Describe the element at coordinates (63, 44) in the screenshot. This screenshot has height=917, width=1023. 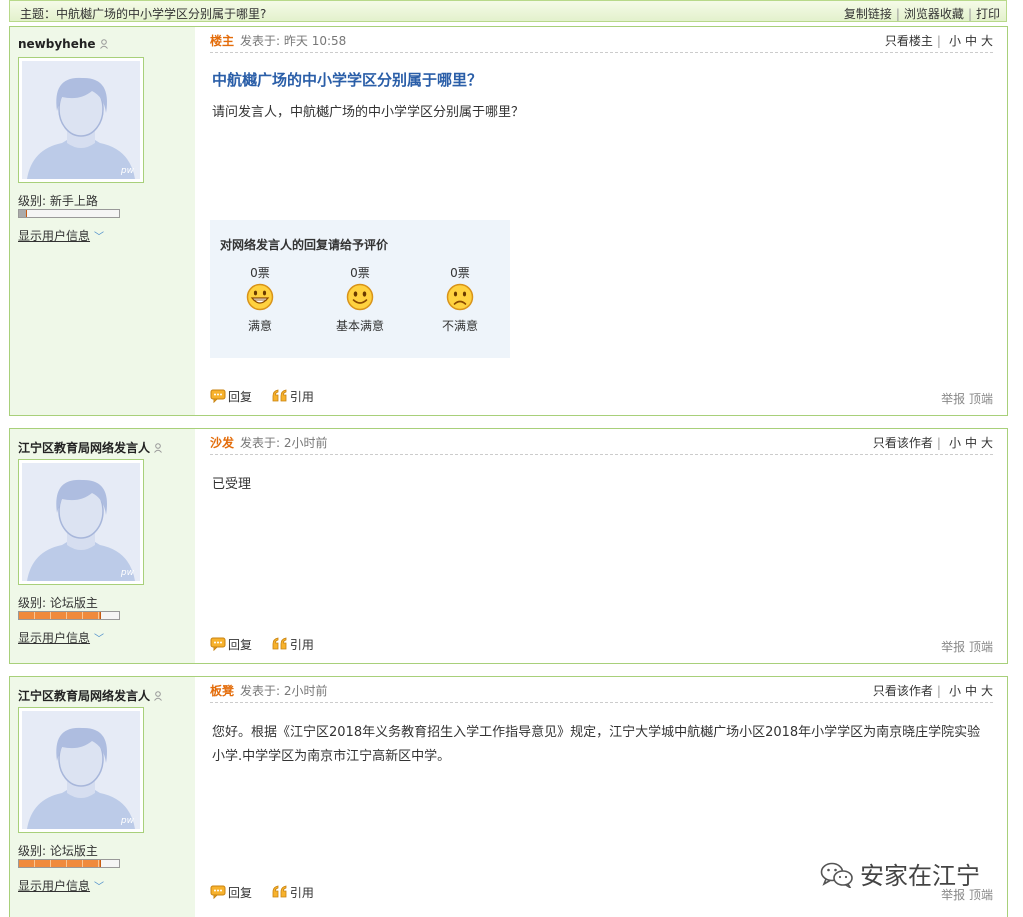
I see `username: newbyhehe` at that location.